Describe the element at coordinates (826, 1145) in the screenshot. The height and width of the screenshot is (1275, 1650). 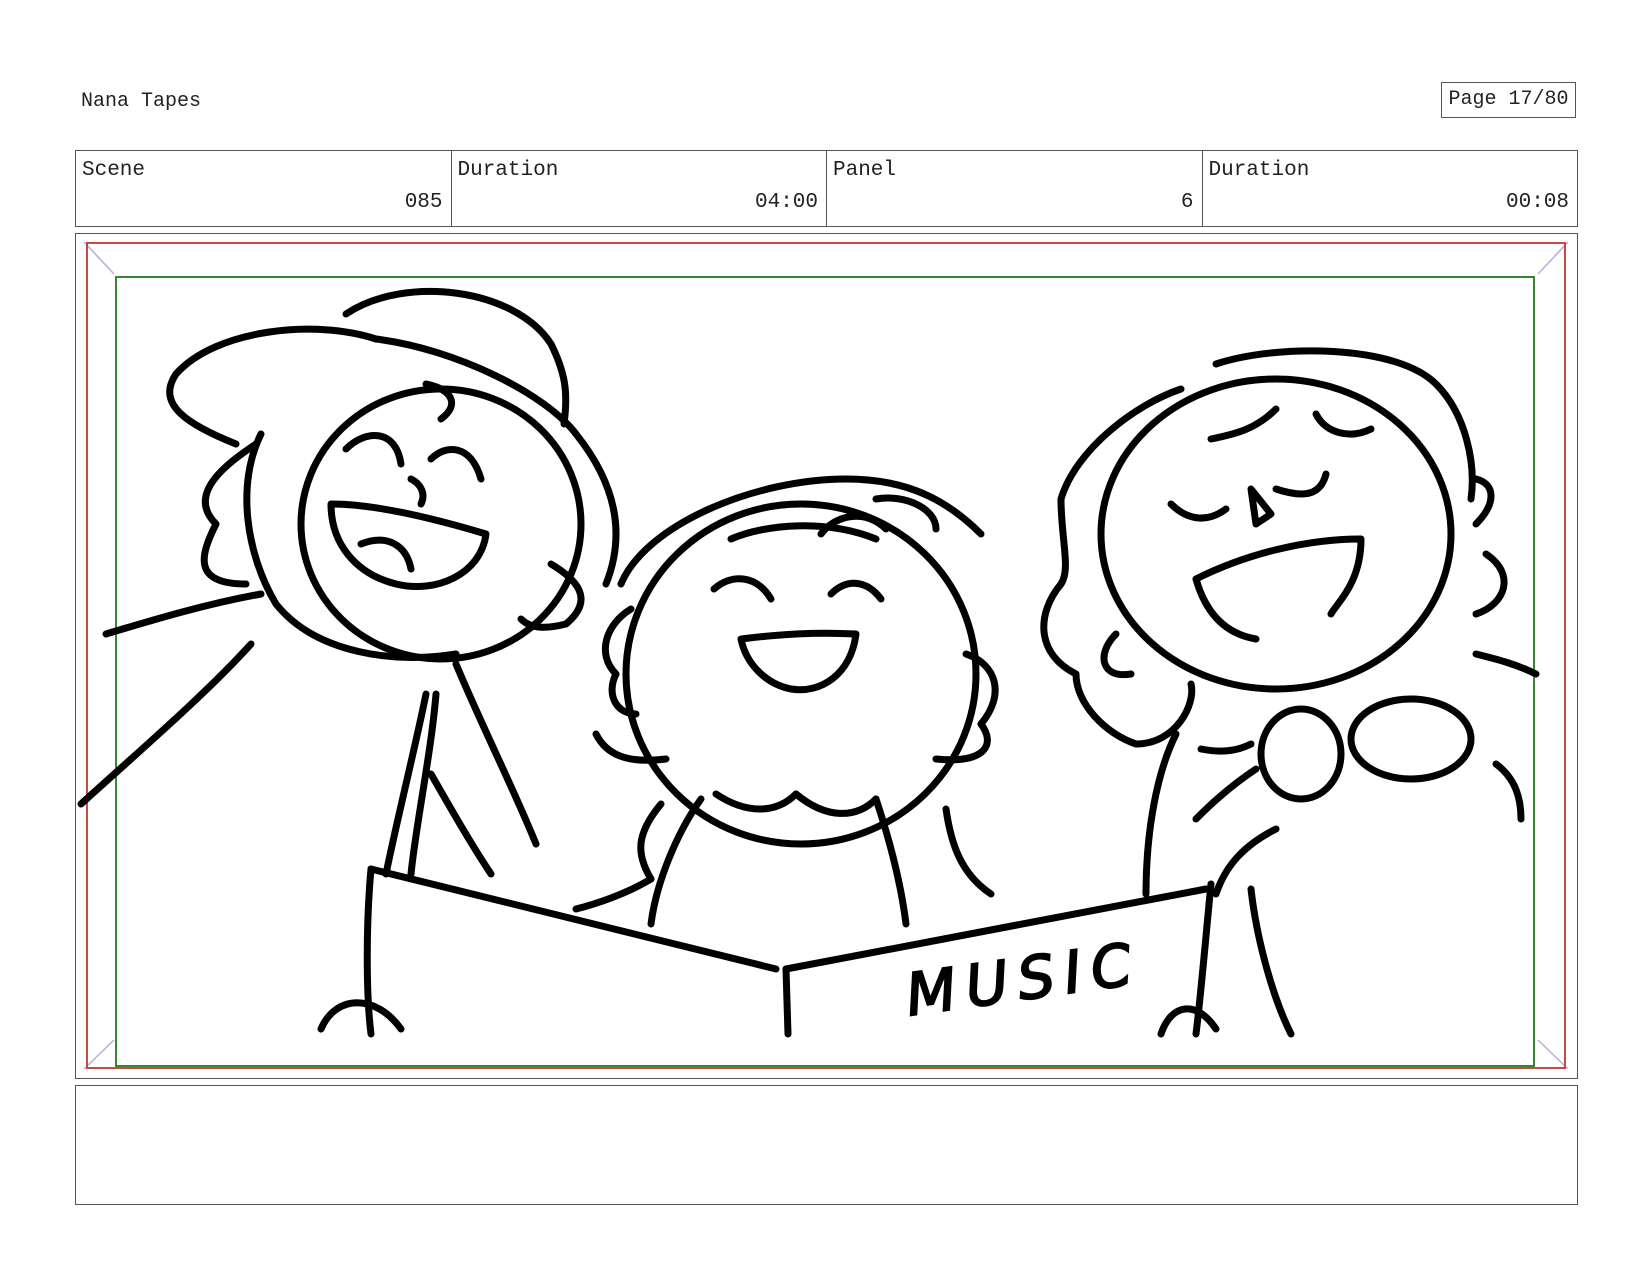
I see `notes-box` at that location.